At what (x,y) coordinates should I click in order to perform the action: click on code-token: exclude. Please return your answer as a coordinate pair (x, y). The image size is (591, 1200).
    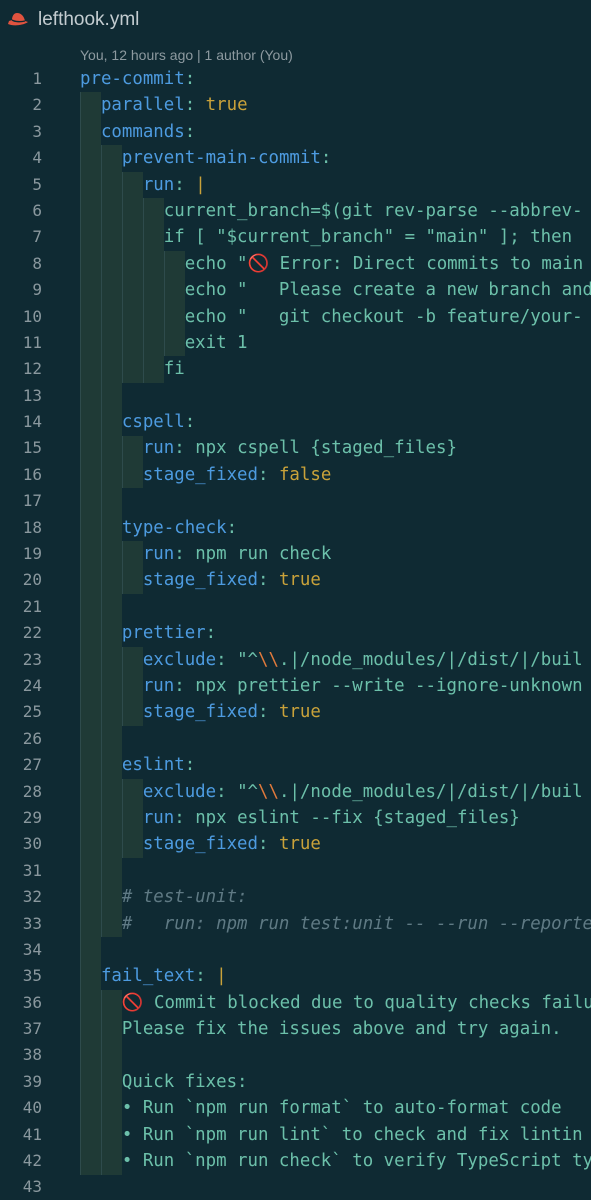
    Looking at the image, I should click on (179, 659).